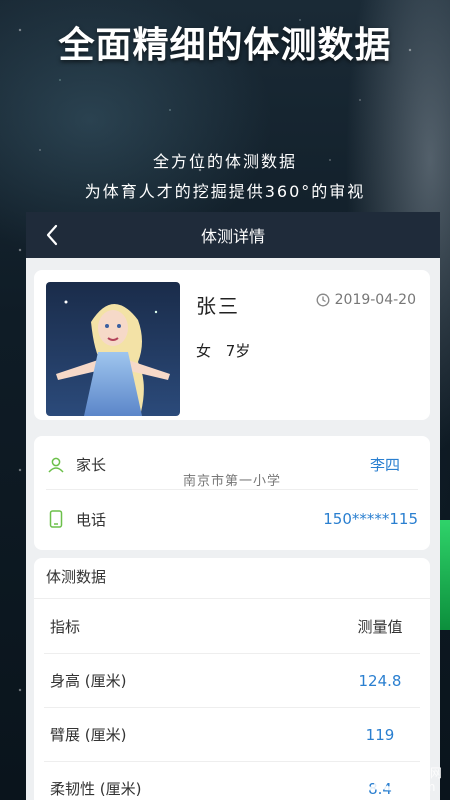 The height and width of the screenshot is (800, 450). Describe the element at coordinates (231, 481) in the screenshot. I see `school-name: 南京市第一小学` at that location.